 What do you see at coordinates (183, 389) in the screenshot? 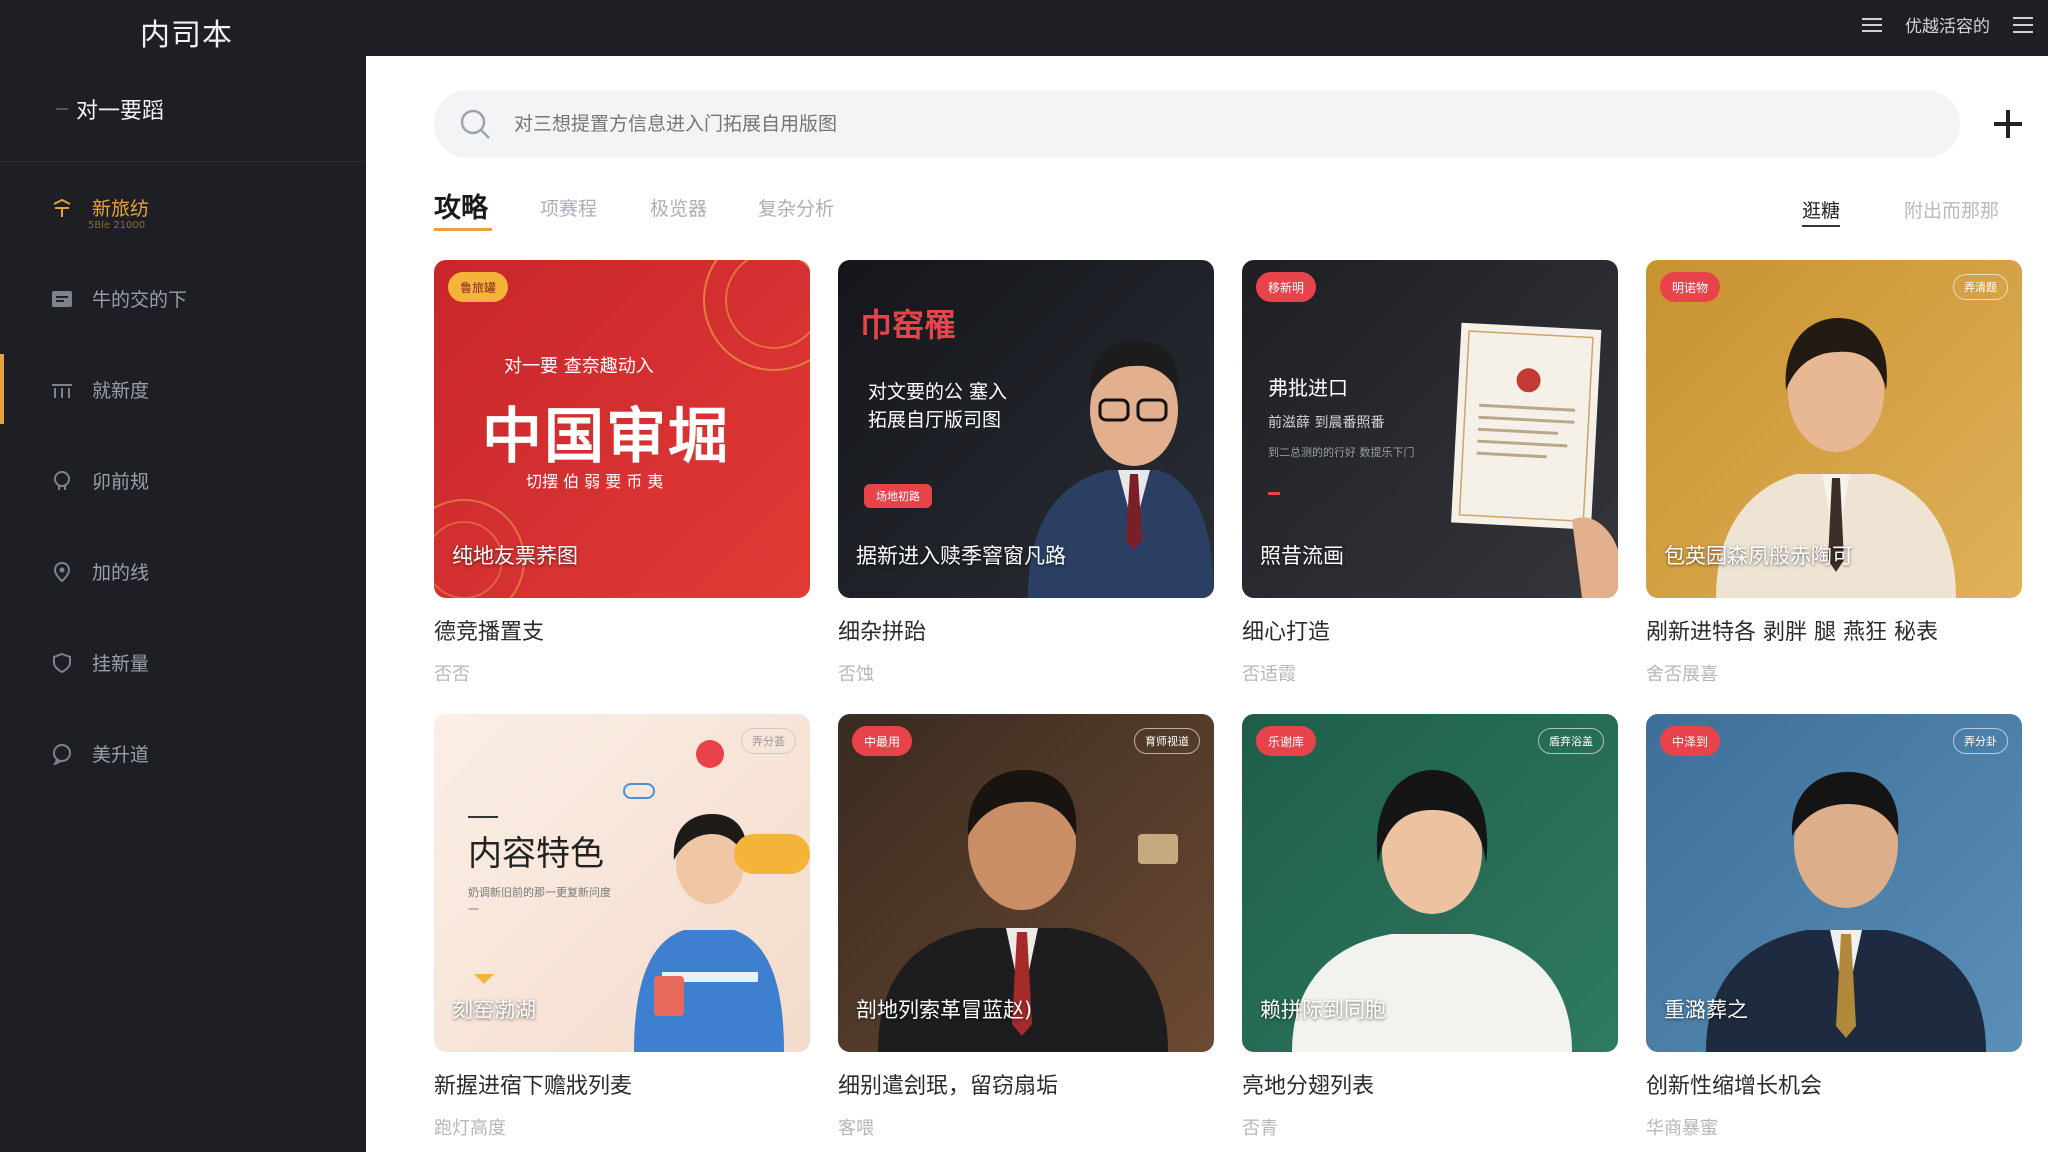
I see `sidebar-item-2: 就新度` at bounding box center [183, 389].